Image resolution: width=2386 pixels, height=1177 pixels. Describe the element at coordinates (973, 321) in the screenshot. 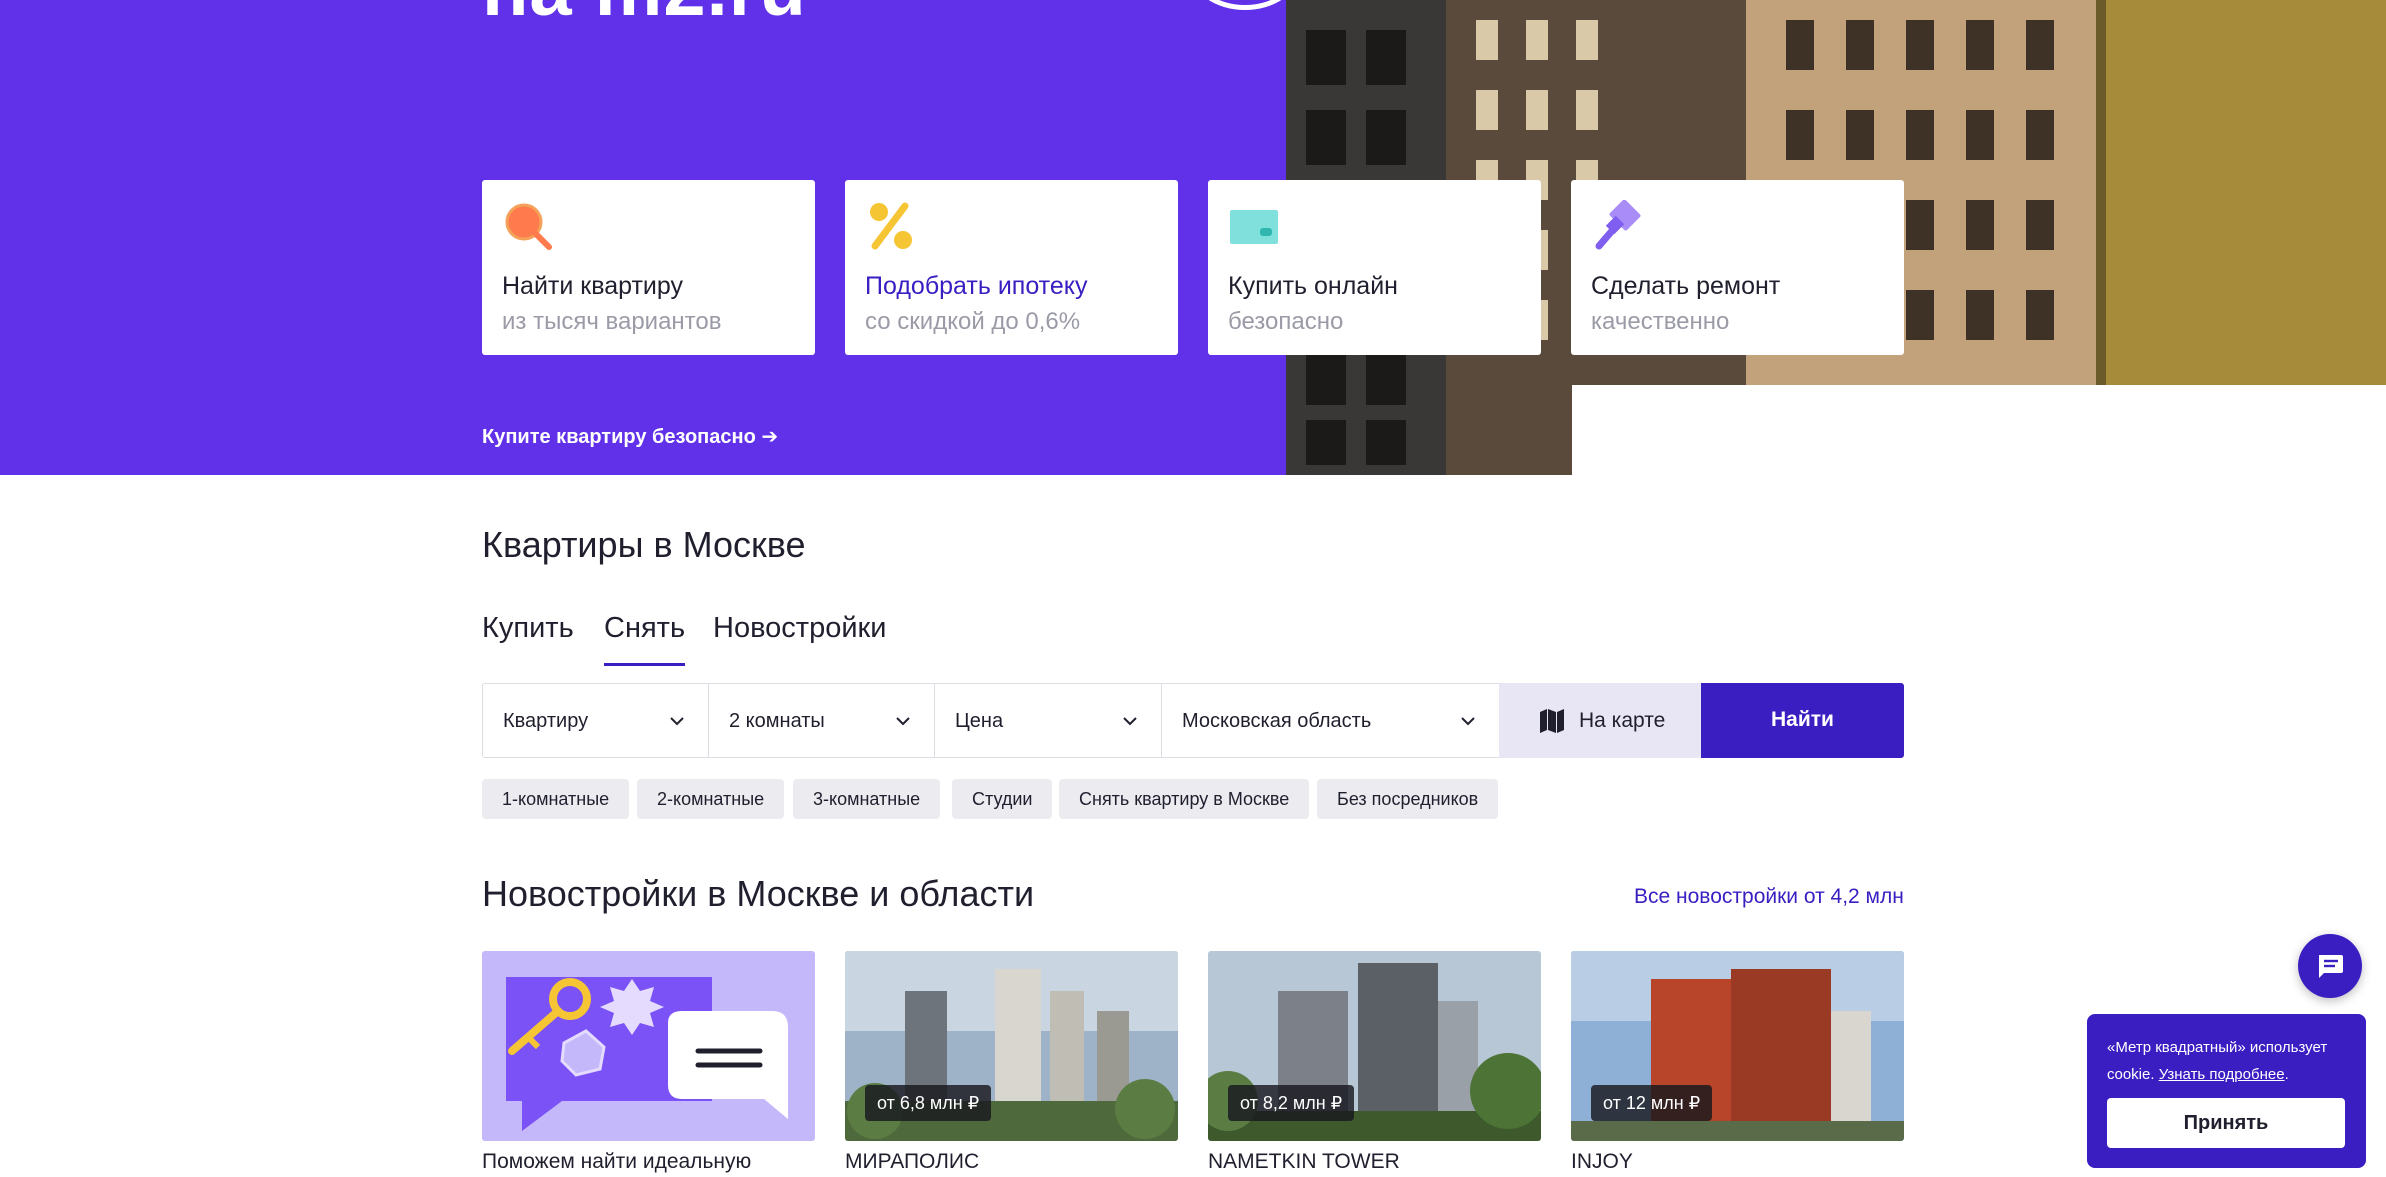

I see `service-subtitle: со скидкой до 0,6%` at that location.